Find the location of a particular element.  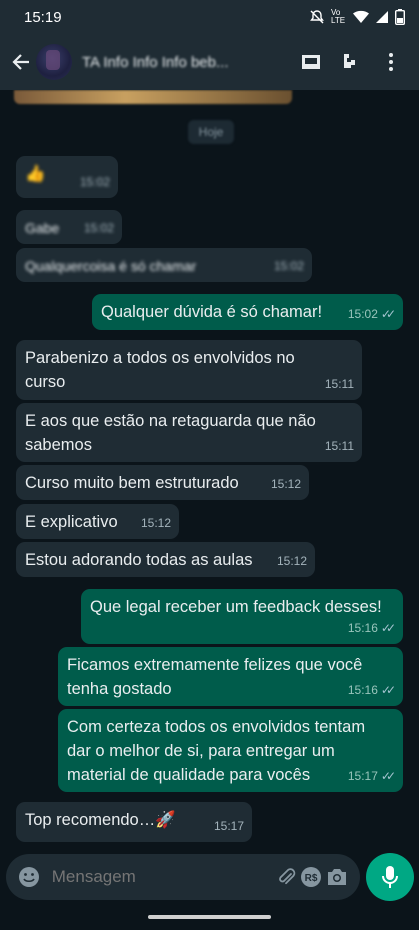

video-call-icon is located at coordinates (311, 62).